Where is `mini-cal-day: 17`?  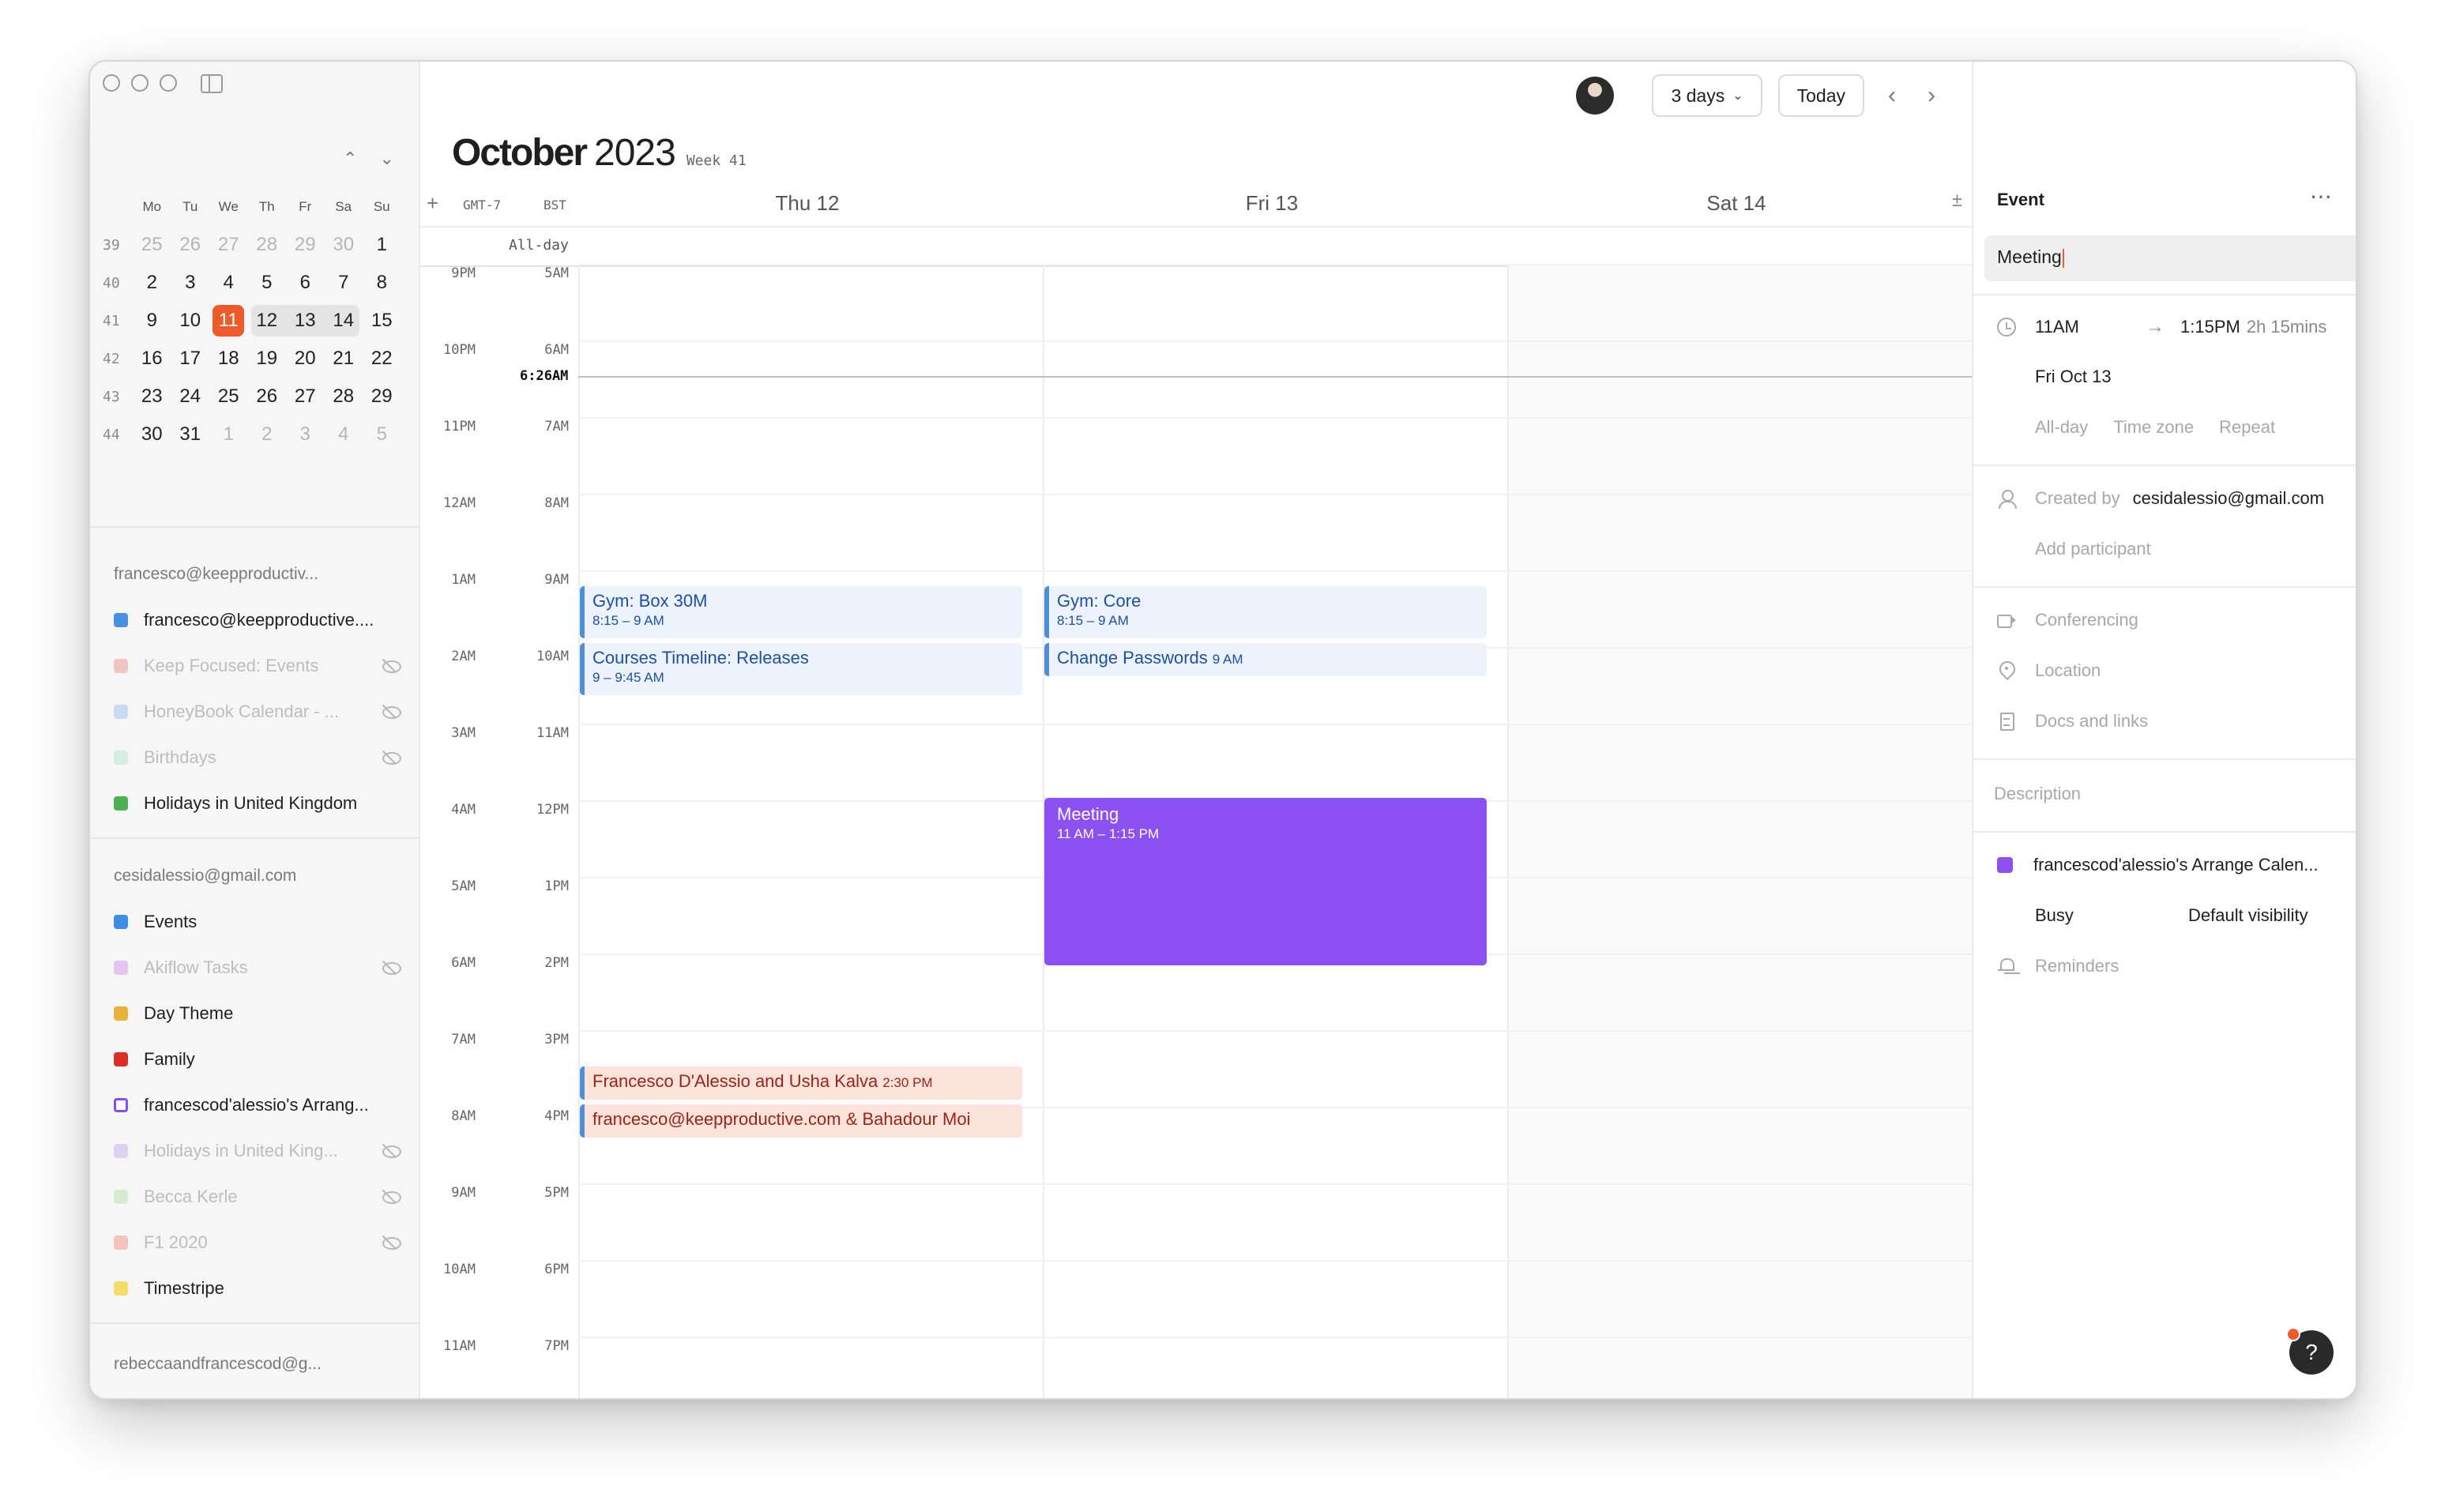 mini-cal-day: 17 is located at coordinates (190, 359).